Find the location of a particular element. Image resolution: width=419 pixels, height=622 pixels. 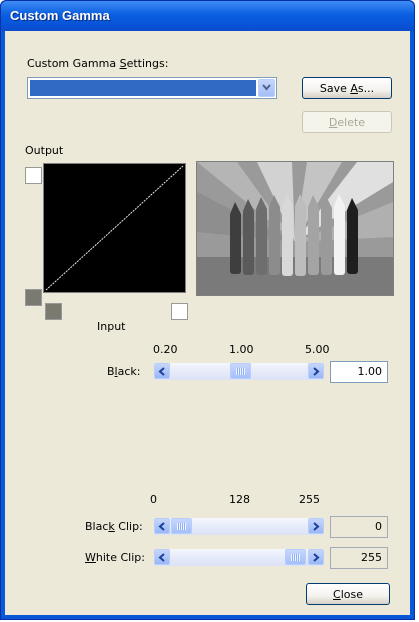

black-value-field: 1.00 is located at coordinates (359, 372).